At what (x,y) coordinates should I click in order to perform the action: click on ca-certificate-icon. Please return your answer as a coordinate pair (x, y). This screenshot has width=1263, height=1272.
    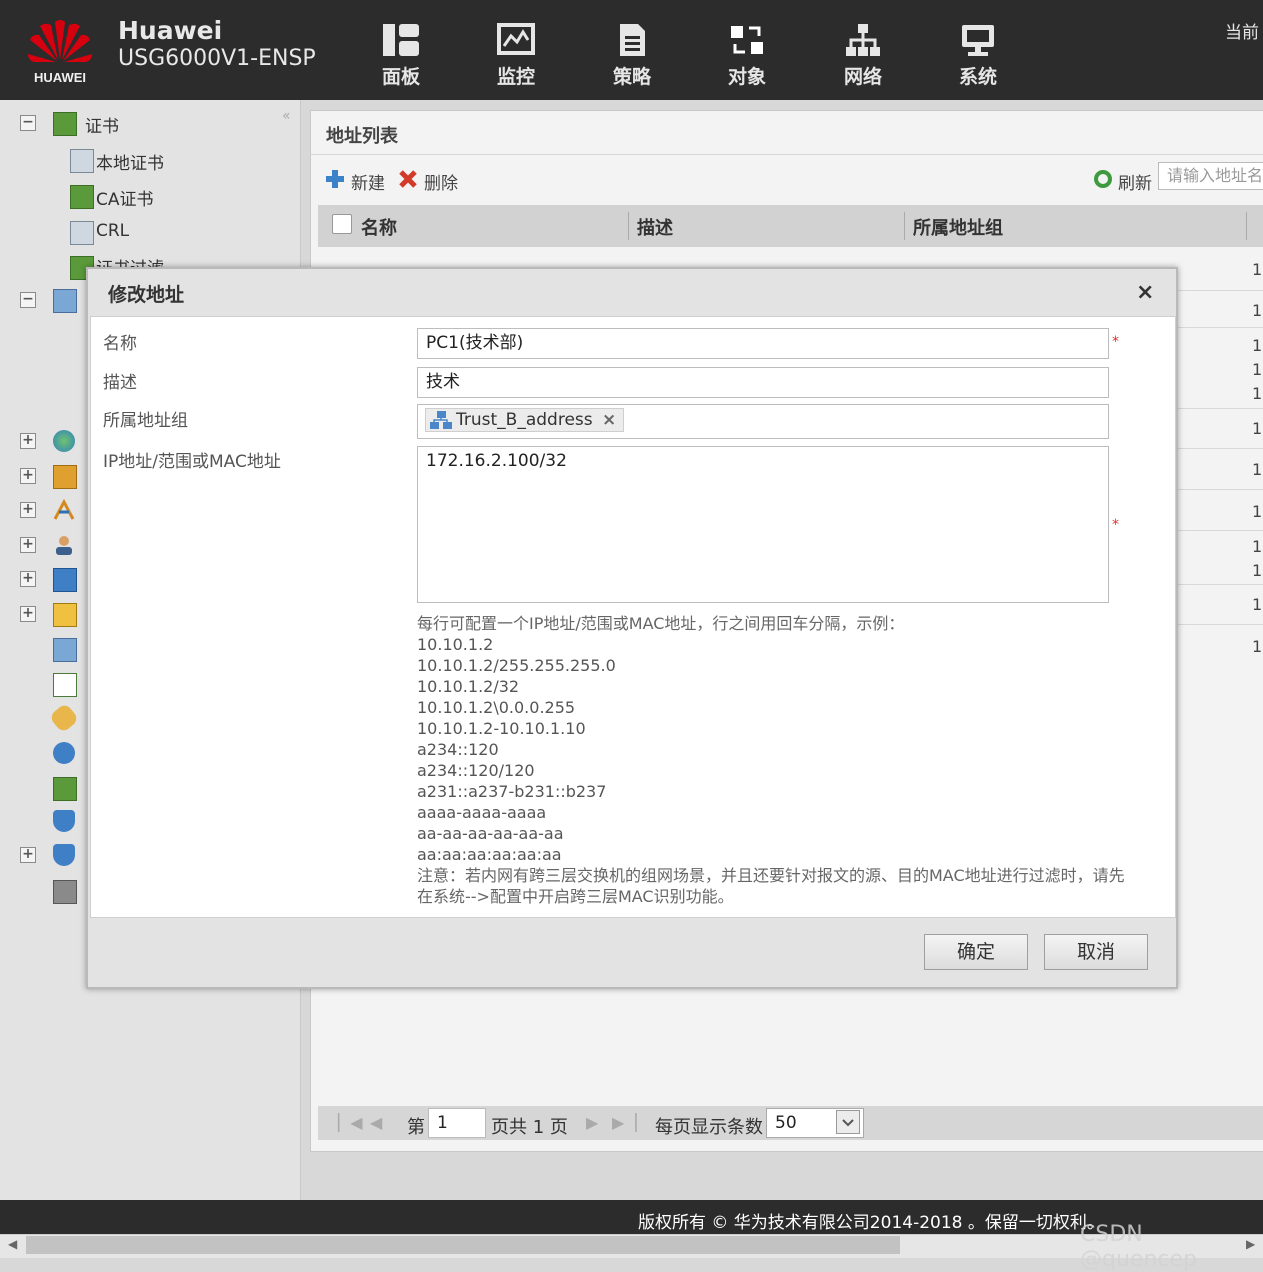
    Looking at the image, I should click on (82, 197).